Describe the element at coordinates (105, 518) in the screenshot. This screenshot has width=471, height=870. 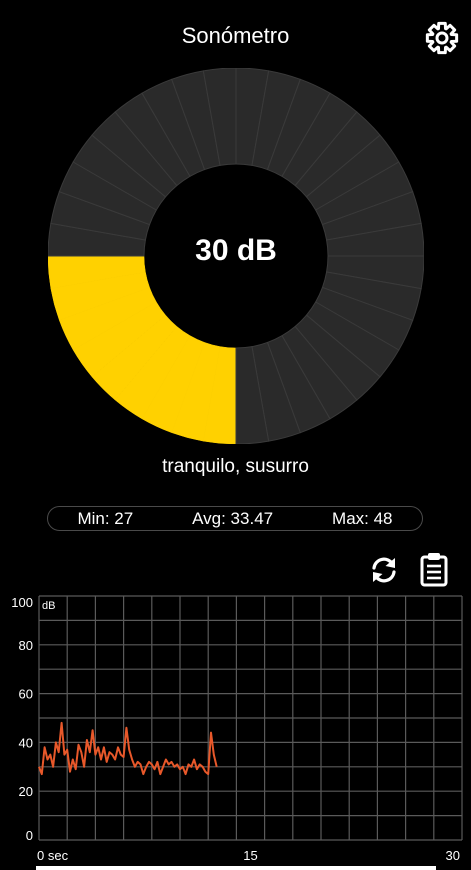
I see `min-value: Min: 27` at that location.